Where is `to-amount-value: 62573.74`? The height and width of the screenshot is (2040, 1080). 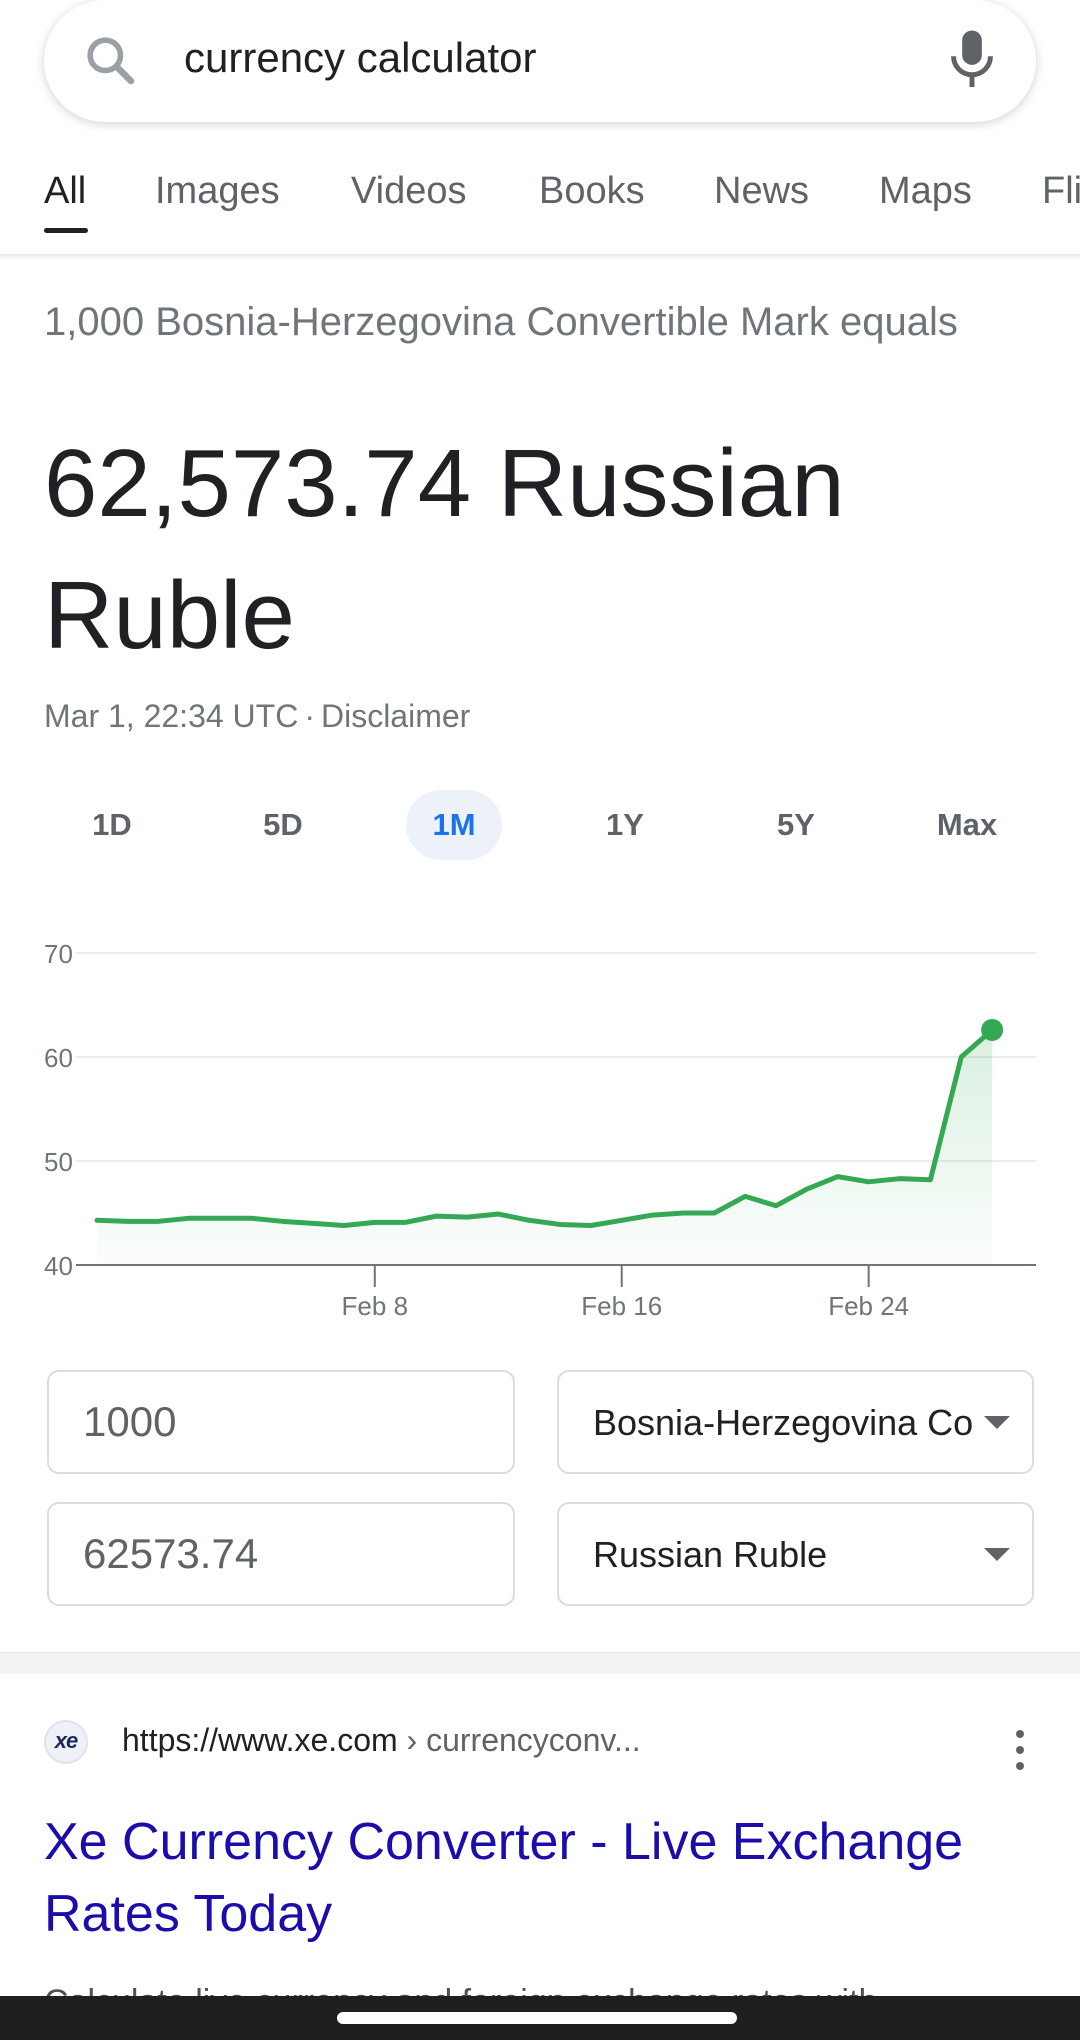
to-amount-value: 62573.74 is located at coordinates (170, 1554).